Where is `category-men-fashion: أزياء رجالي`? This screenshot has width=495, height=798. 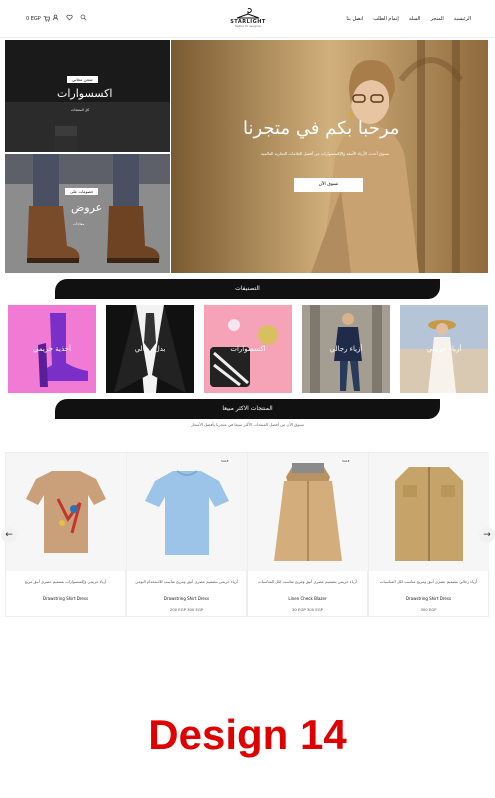 category-men-fashion: أزياء رجالي is located at coordinates (346, 349).